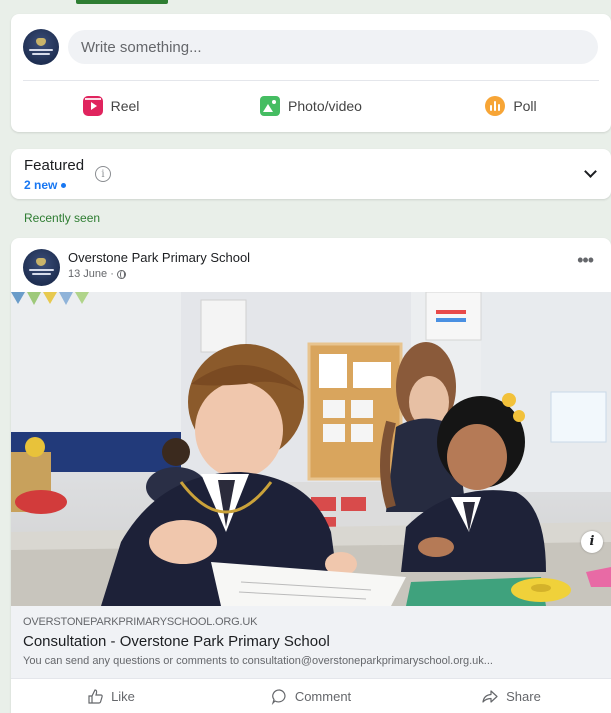 The image size is (611, 713). What do you see at coordinates (103, 174) in the screenshot?
I see `info-icon: i` at bounding box center [103, 174].